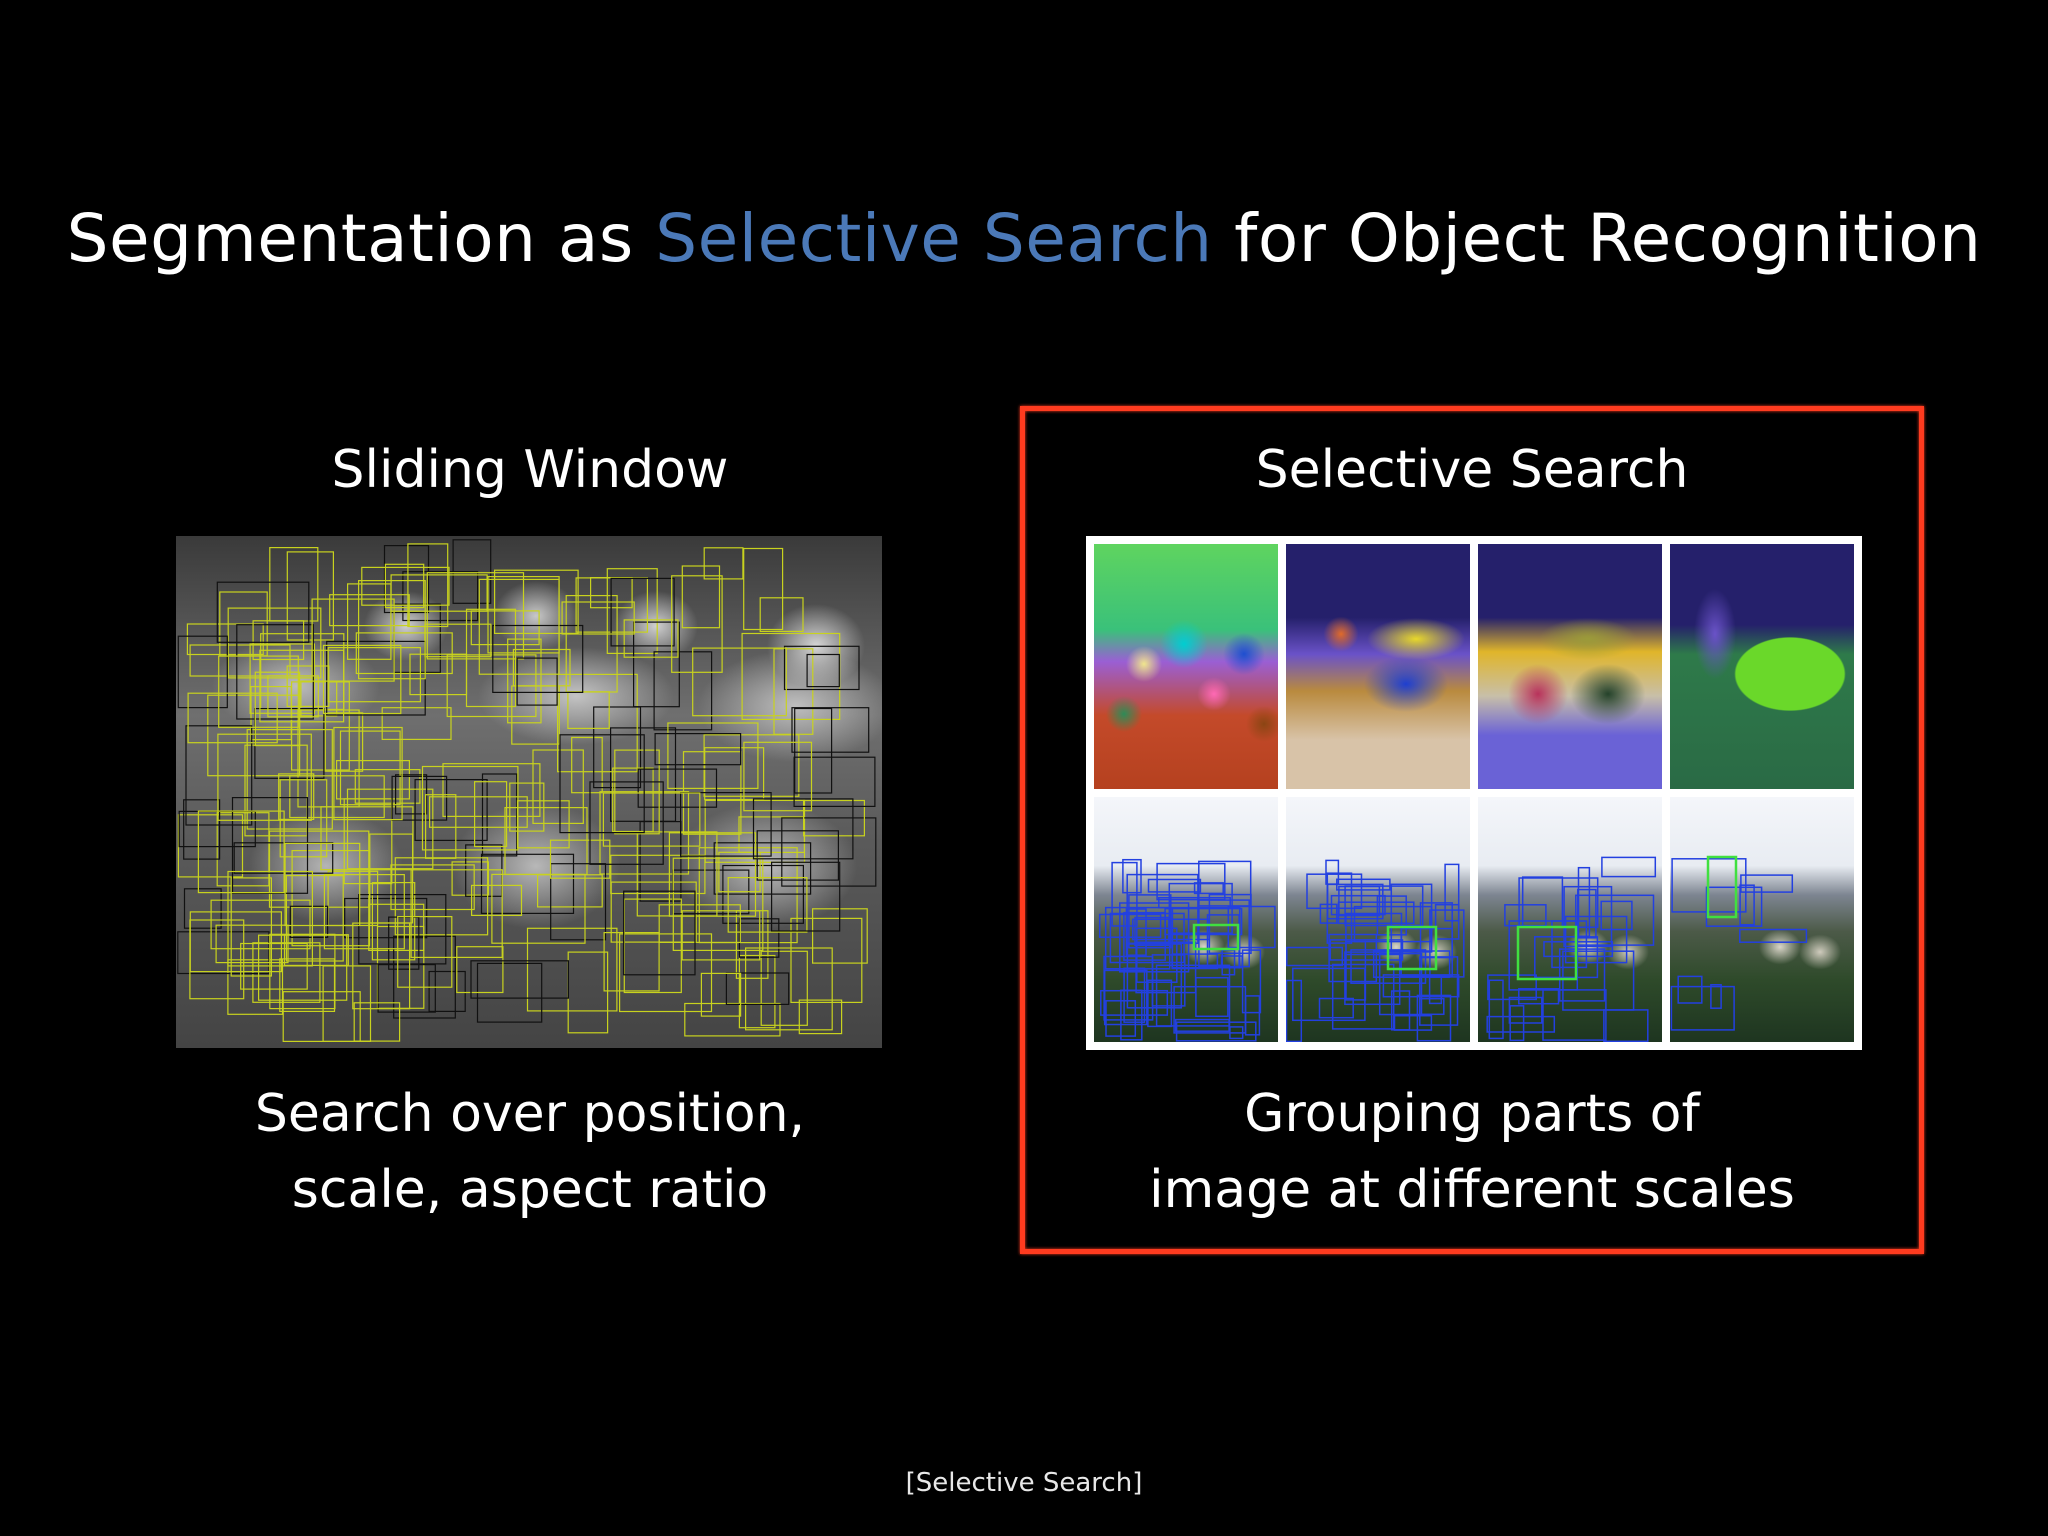 The width and height of the screenshot is (2048, 1536). Describe the element at coordinates (934, 238) in the screenshot. I see `title-highlight: Selective Search` at that location.